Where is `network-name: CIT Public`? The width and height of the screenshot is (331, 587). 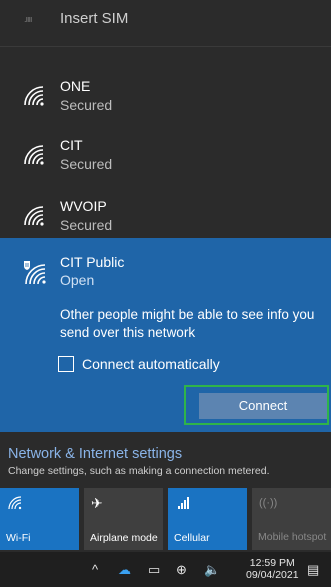 network-name: CIT Public is located at coordinates (92, 262).